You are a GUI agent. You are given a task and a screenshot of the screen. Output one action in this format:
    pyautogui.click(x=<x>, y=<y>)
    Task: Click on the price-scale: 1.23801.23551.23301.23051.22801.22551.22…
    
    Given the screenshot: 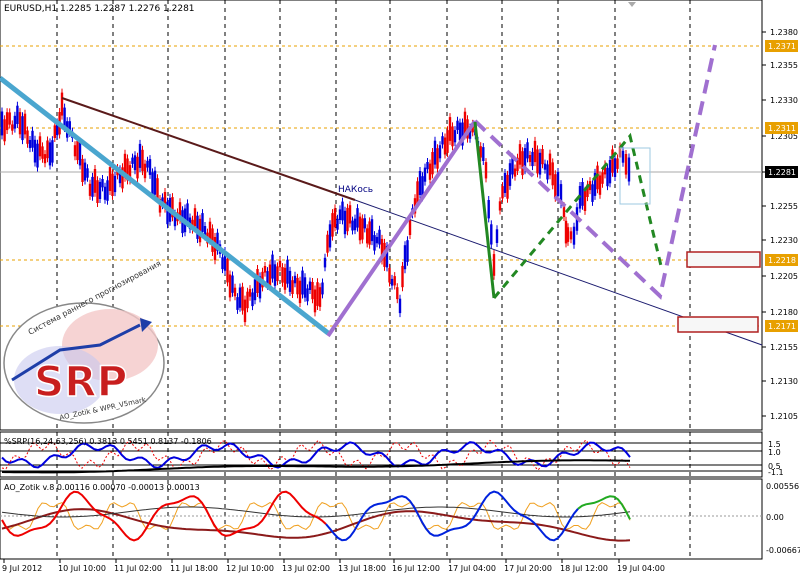 What is the action you would take?
    pyautogui.click(x=780, y=224)
    